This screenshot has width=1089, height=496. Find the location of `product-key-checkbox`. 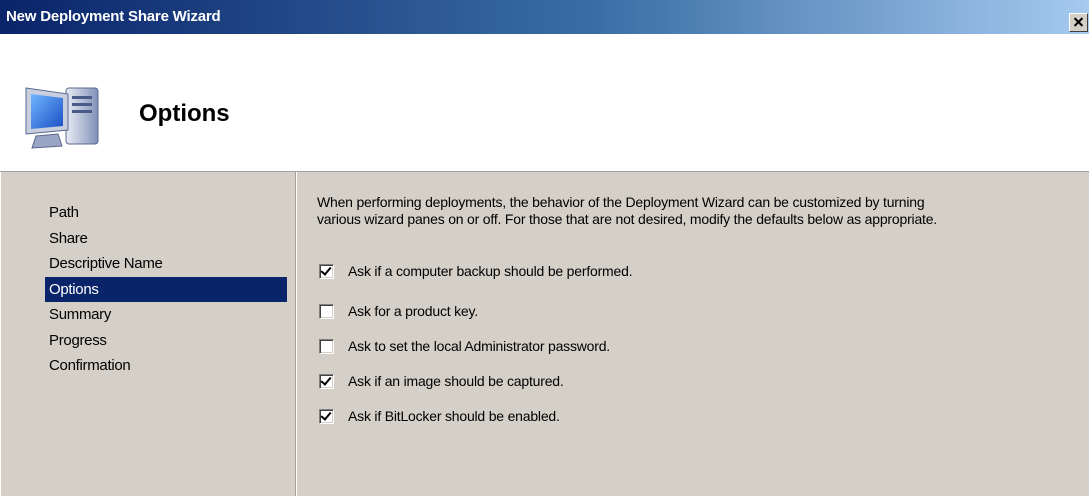

product-key-checkbox is located at coordinates (326, 311).